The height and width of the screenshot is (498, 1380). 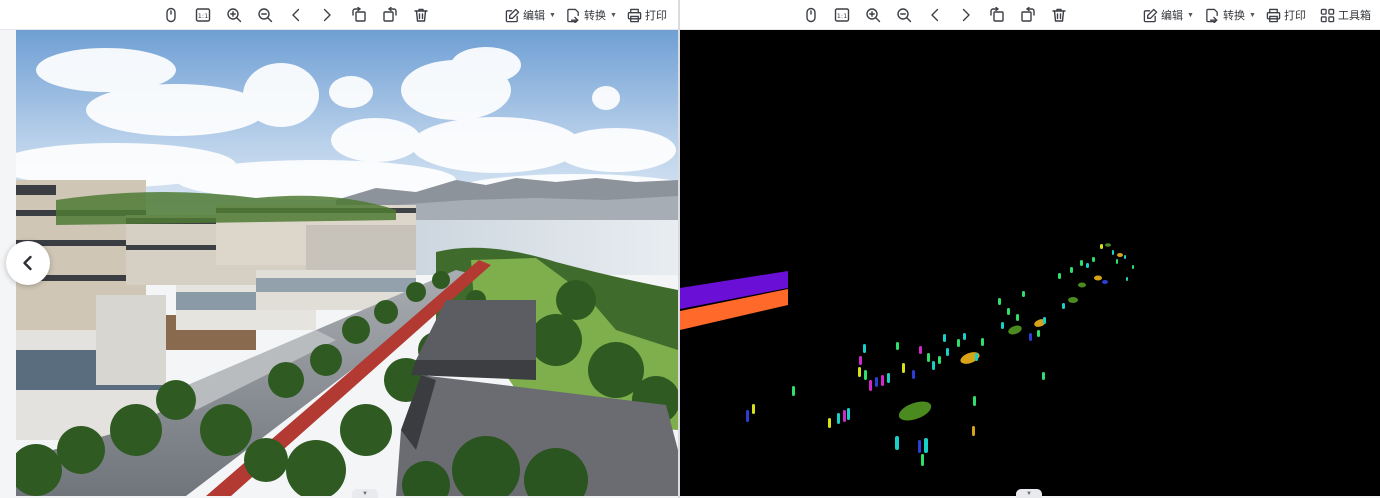 What do you see at coordinates (1327, 15) in the screenshot?
I see `toolbox-icon` at bounding box center [1327, 15].